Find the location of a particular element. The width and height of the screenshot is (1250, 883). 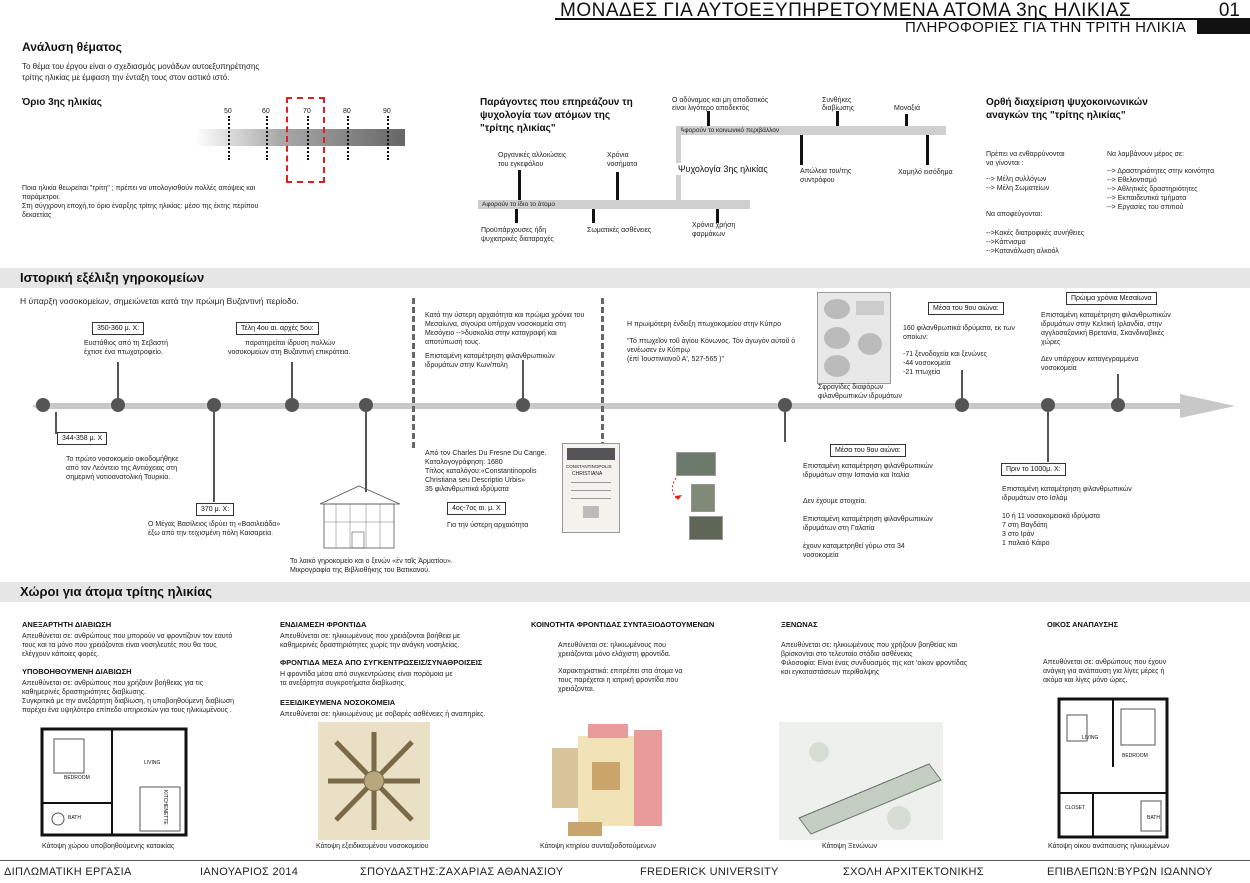

header-block is located at coordinates (1223, 27).